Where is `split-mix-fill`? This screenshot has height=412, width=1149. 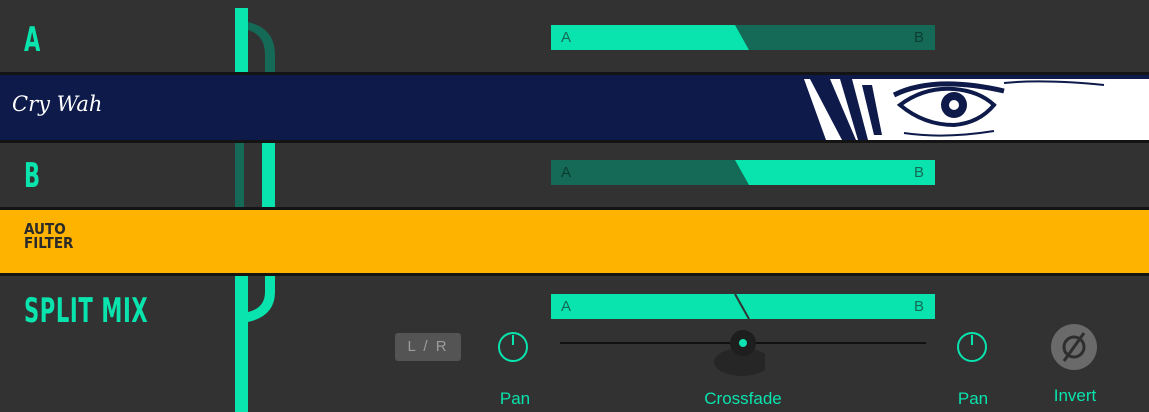
split-mix-fill is located at coordinates (743, 306).